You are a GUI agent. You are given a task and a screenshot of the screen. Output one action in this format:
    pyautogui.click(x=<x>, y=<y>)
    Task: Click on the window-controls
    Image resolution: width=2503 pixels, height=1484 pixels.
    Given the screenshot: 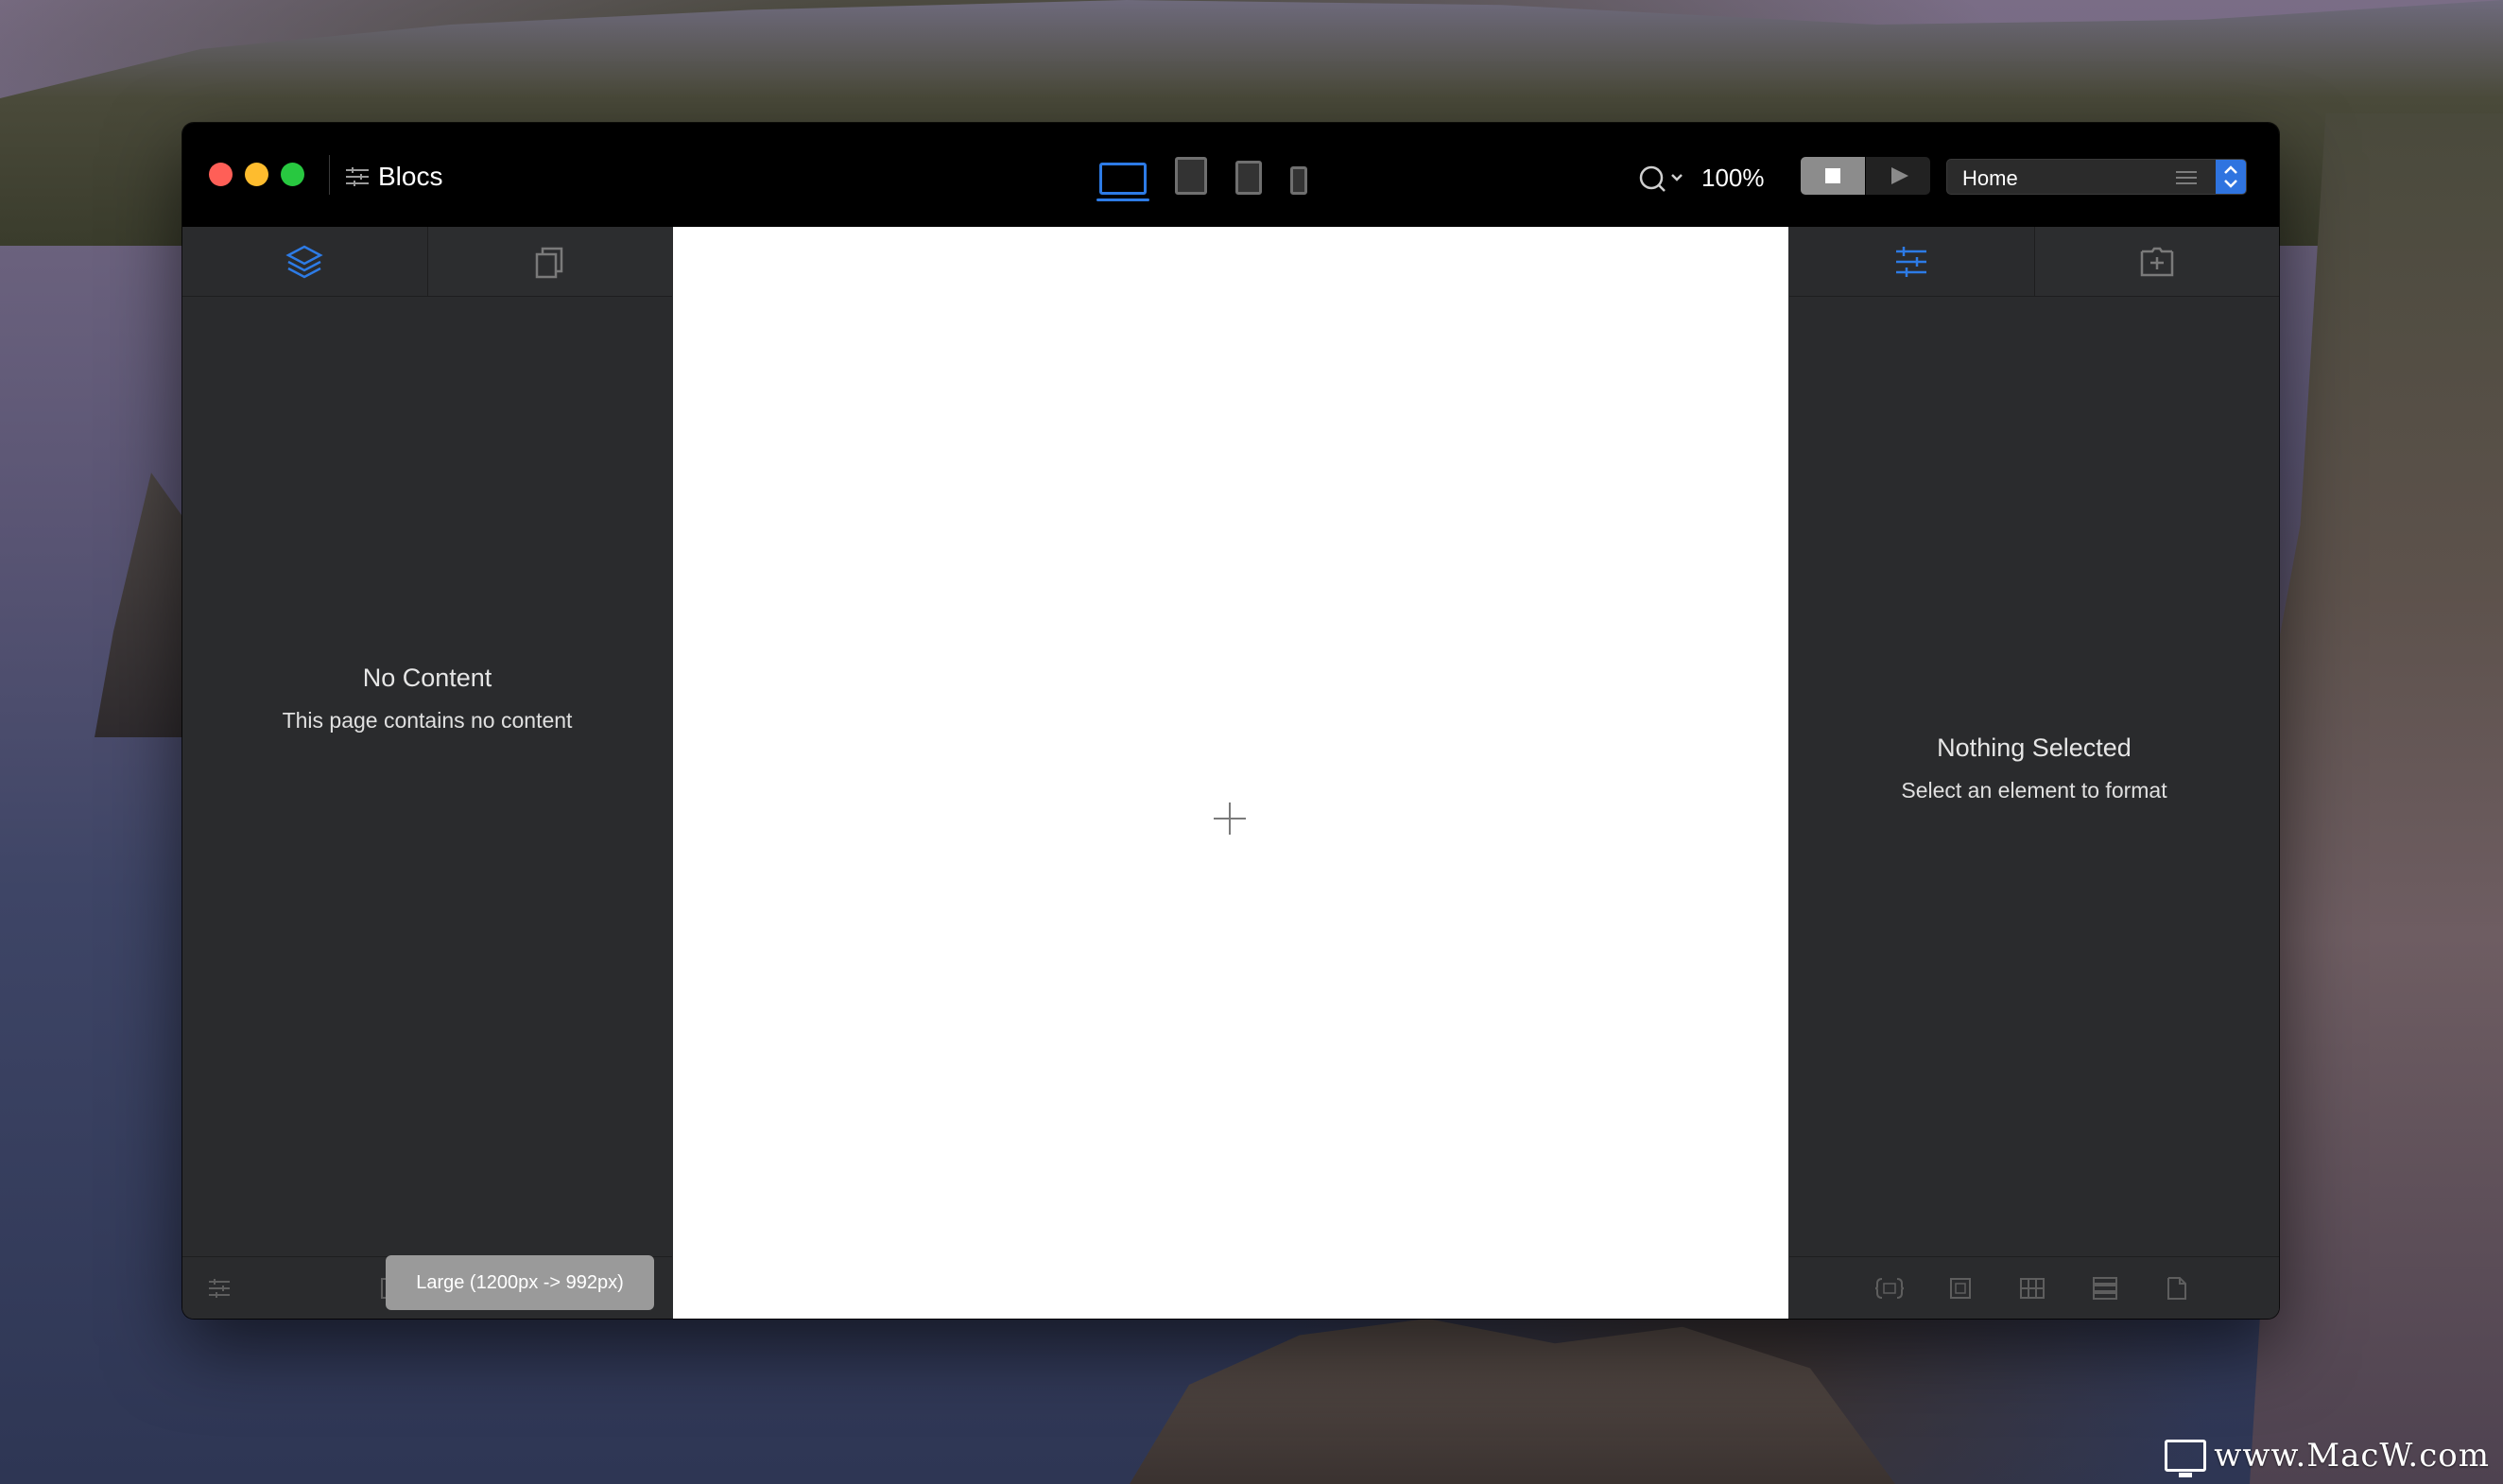 What is the action you would take?
    pyautogui.click(x=256, y=175)
    